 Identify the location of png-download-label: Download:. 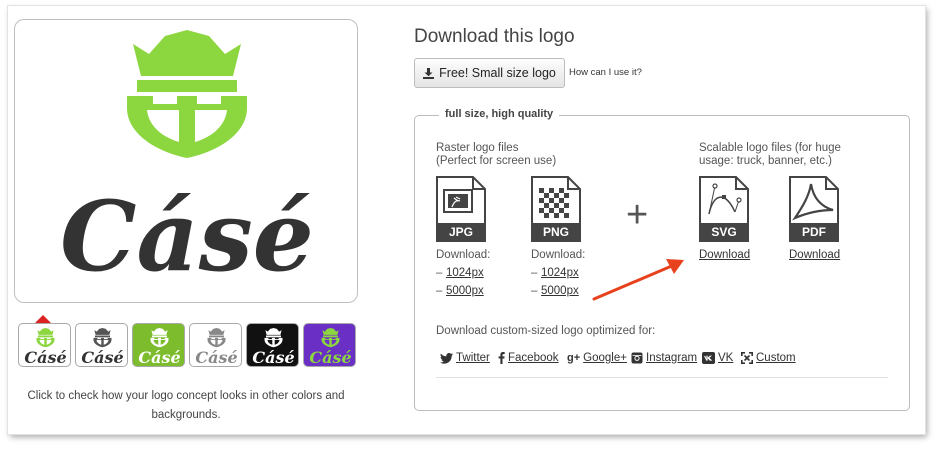
(558, 255).